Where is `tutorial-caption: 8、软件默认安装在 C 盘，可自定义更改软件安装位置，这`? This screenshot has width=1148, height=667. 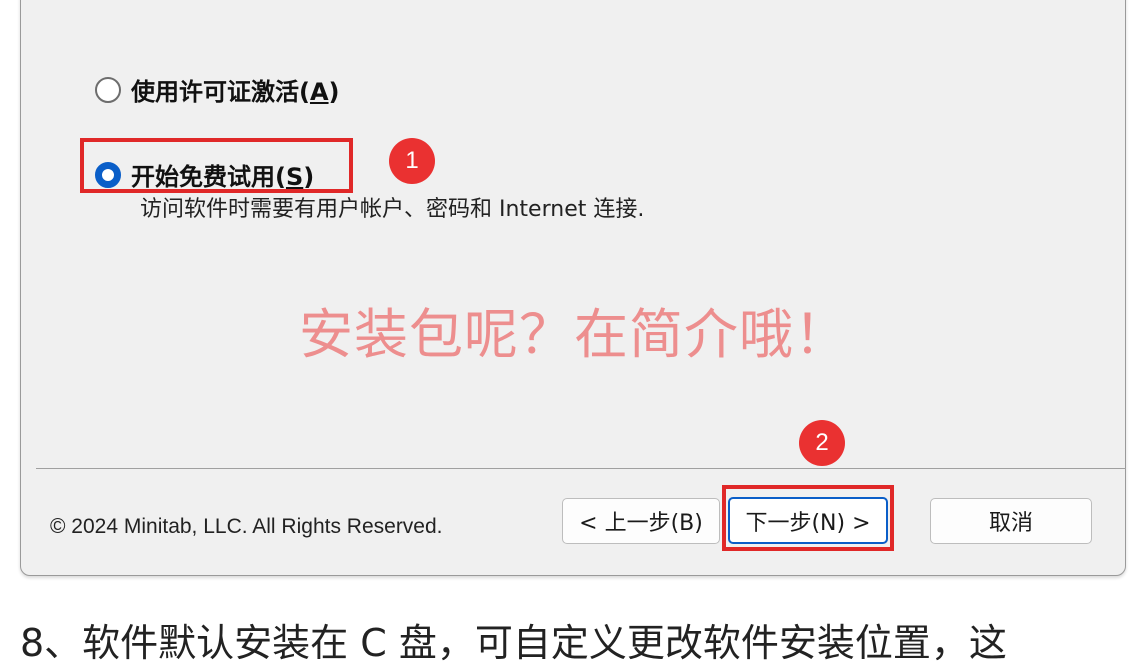 tutorial-caption: 8、软件默认安装在 C 盘，可自定义更改软件安装位置，这 is located at coordinates (513, 643).